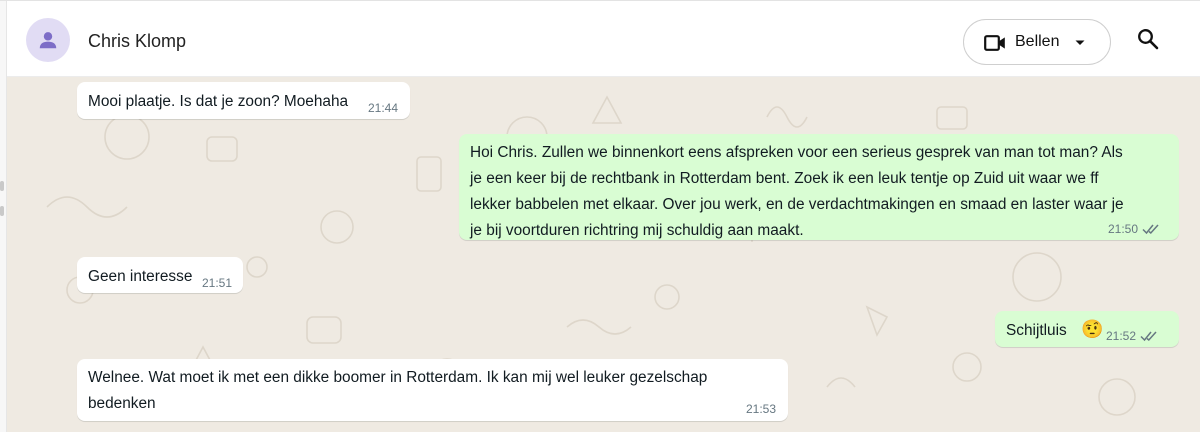 The width and height of the screenshot is (1200, 432). What do you see at coordinates (1092, 329) in the screenshot?
I see `face-with-raised-eyebrow-emoji: 🤨` at bounding box center [1092, 329].